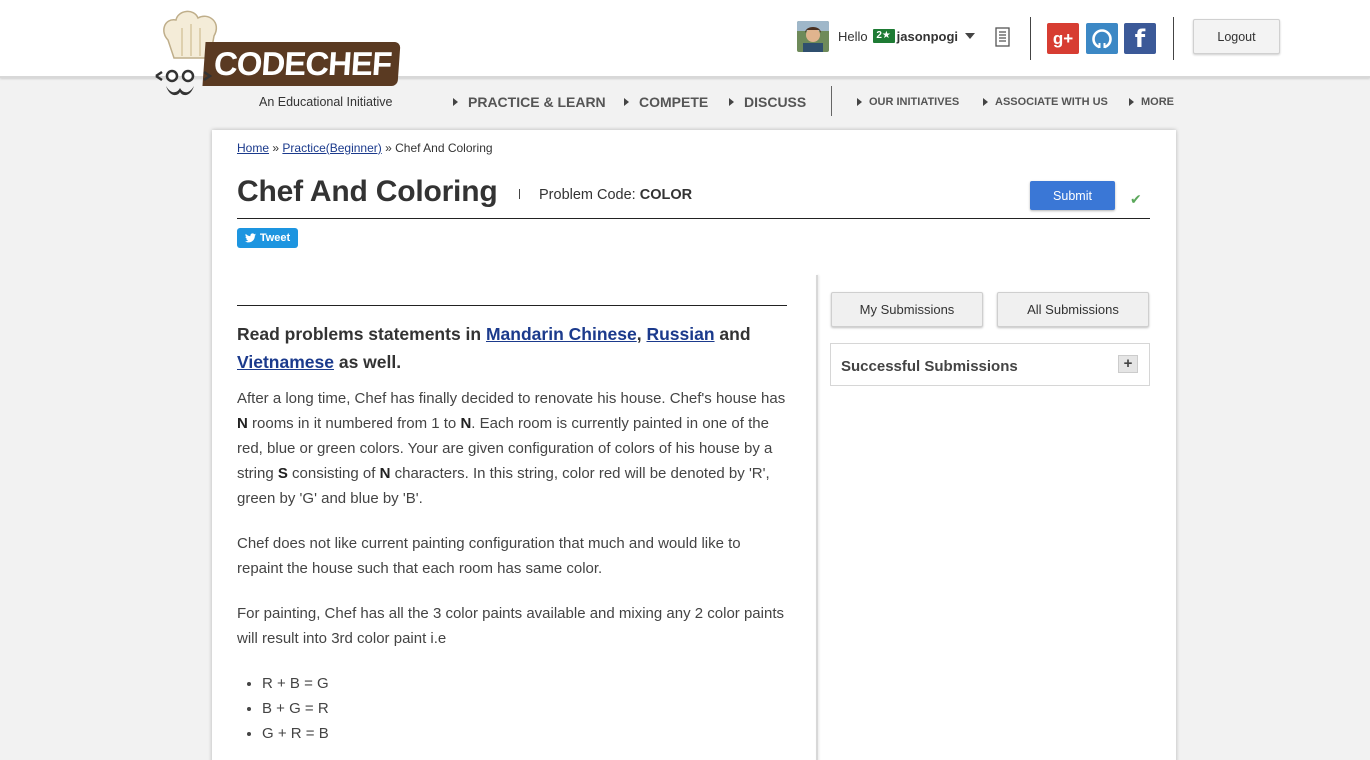  What do you see at coordinates (367, 191) in the screenshot?
I see `page-title: Chef And Coloring` at bounding box center [367, 191].